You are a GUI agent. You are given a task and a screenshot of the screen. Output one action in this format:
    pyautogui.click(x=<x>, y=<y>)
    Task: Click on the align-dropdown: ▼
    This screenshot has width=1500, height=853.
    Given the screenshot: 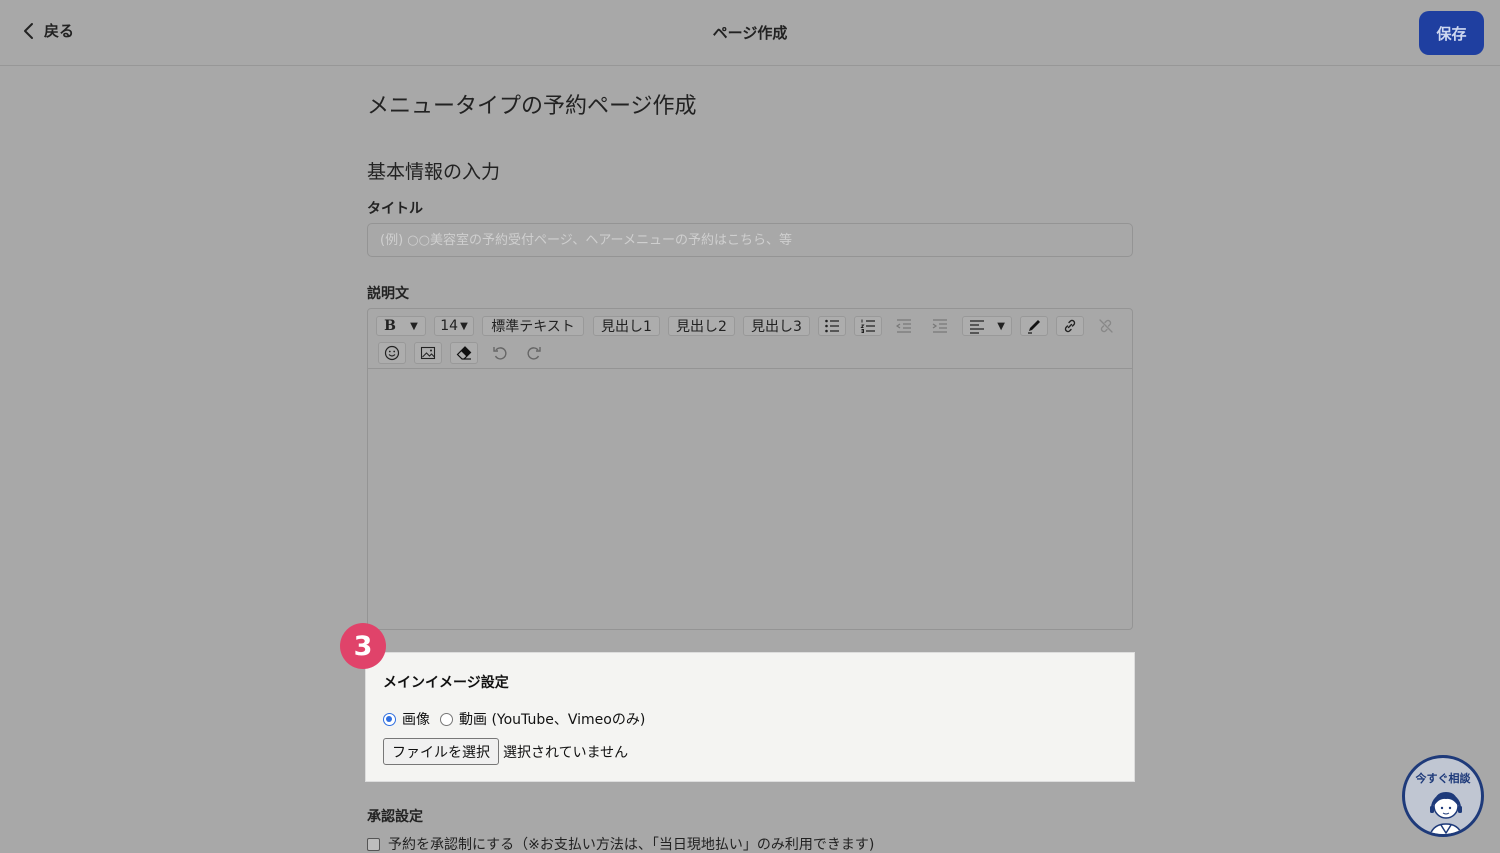 What is the action you would take?
    pyautogui.click(x=987, y=326)
    